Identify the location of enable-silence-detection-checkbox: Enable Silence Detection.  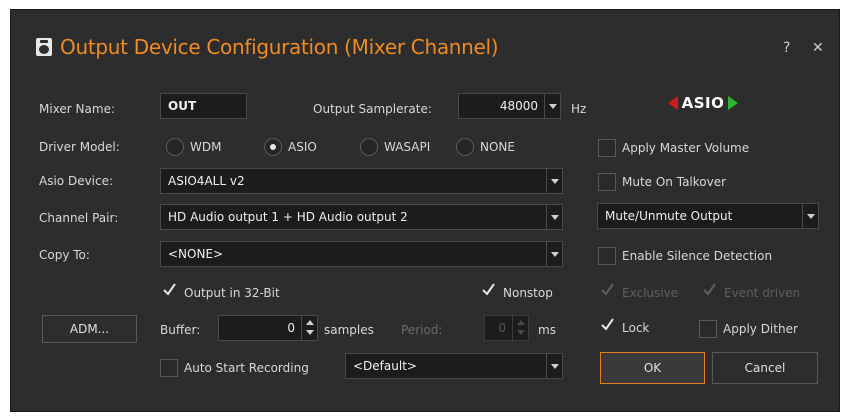
(685, 256).